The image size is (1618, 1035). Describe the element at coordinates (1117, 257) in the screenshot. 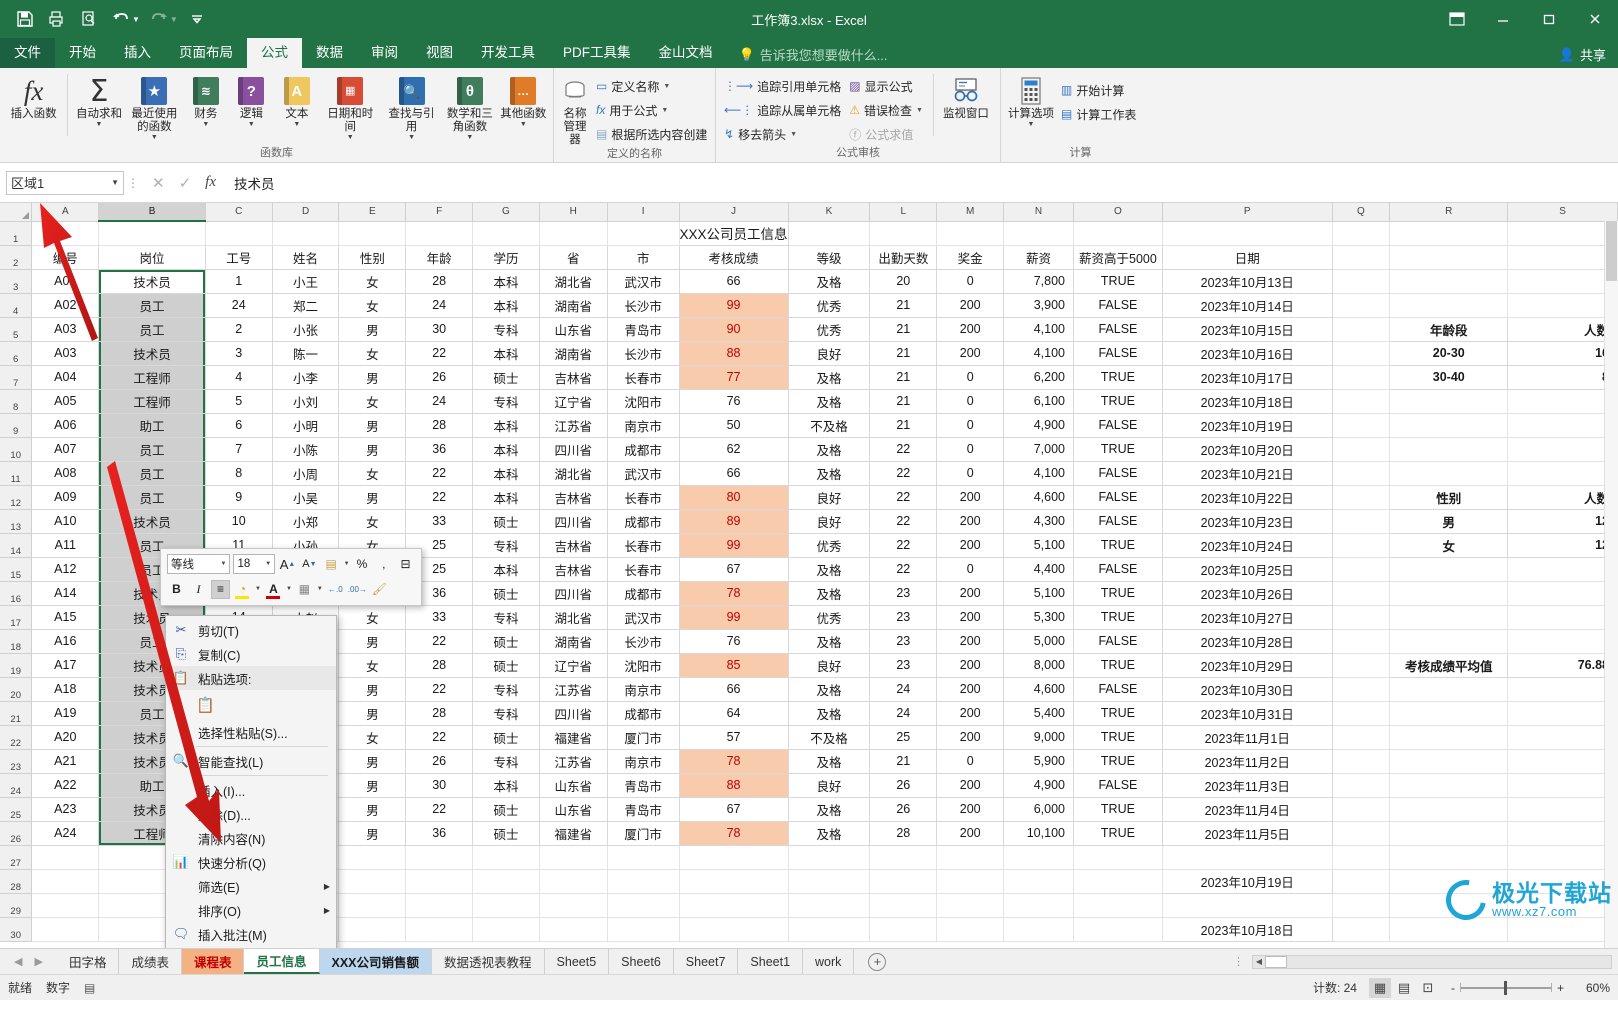

I see `cell-column-label: 薪资高于5000` at that location.